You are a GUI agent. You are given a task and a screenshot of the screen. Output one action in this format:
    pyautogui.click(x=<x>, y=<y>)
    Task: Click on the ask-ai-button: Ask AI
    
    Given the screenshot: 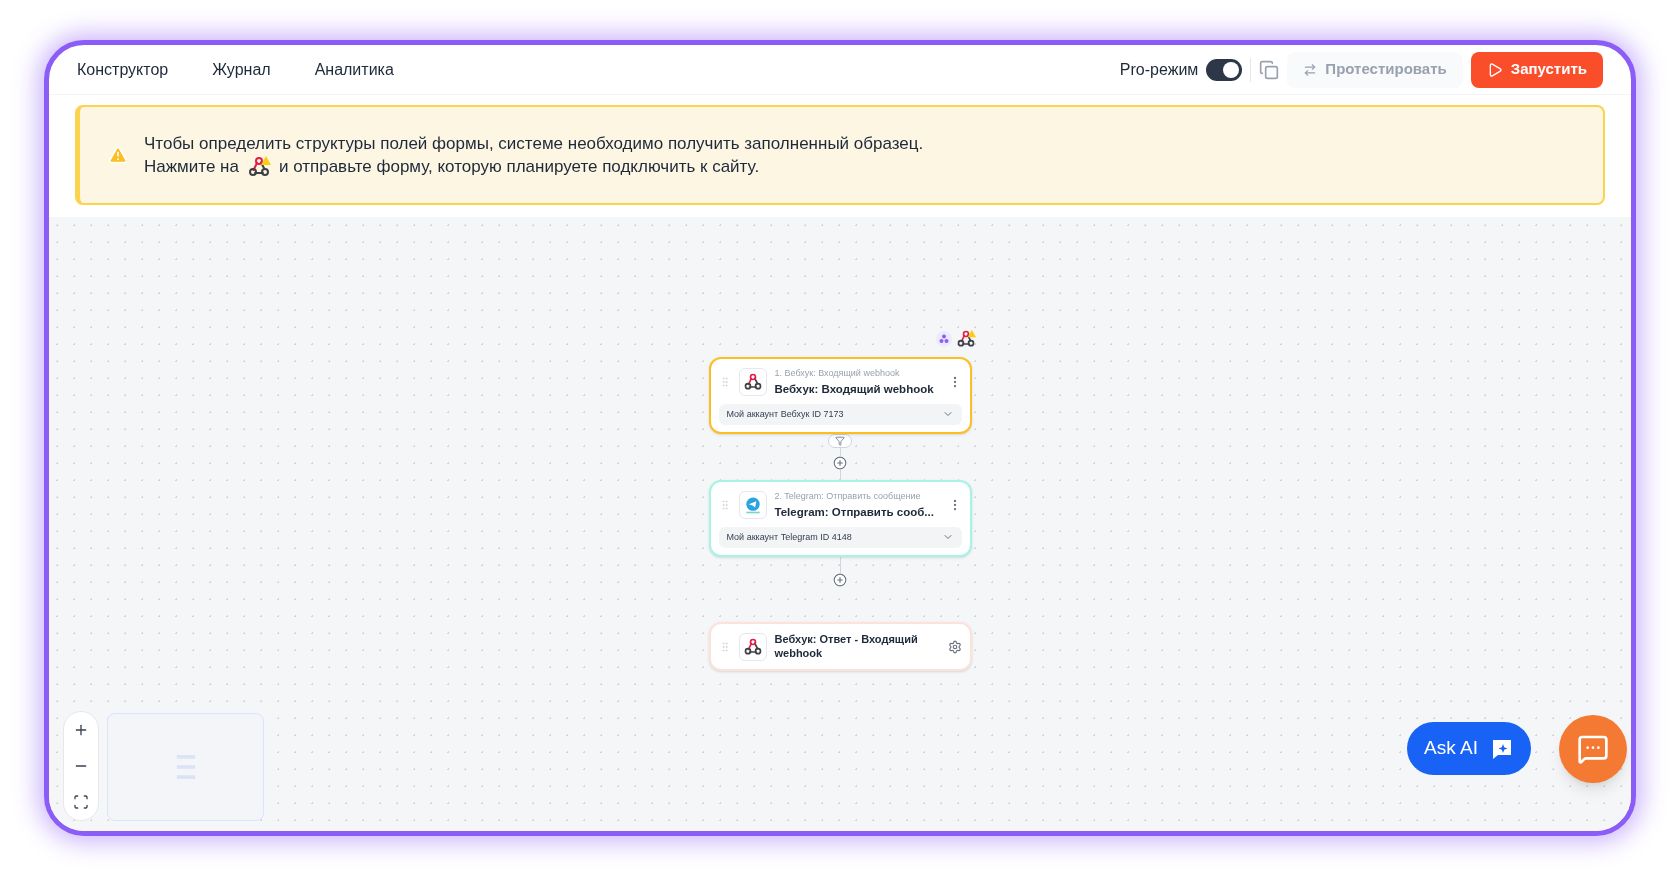 What is the action you would take?
    pyautogui.click(x=1469, y=748)
    